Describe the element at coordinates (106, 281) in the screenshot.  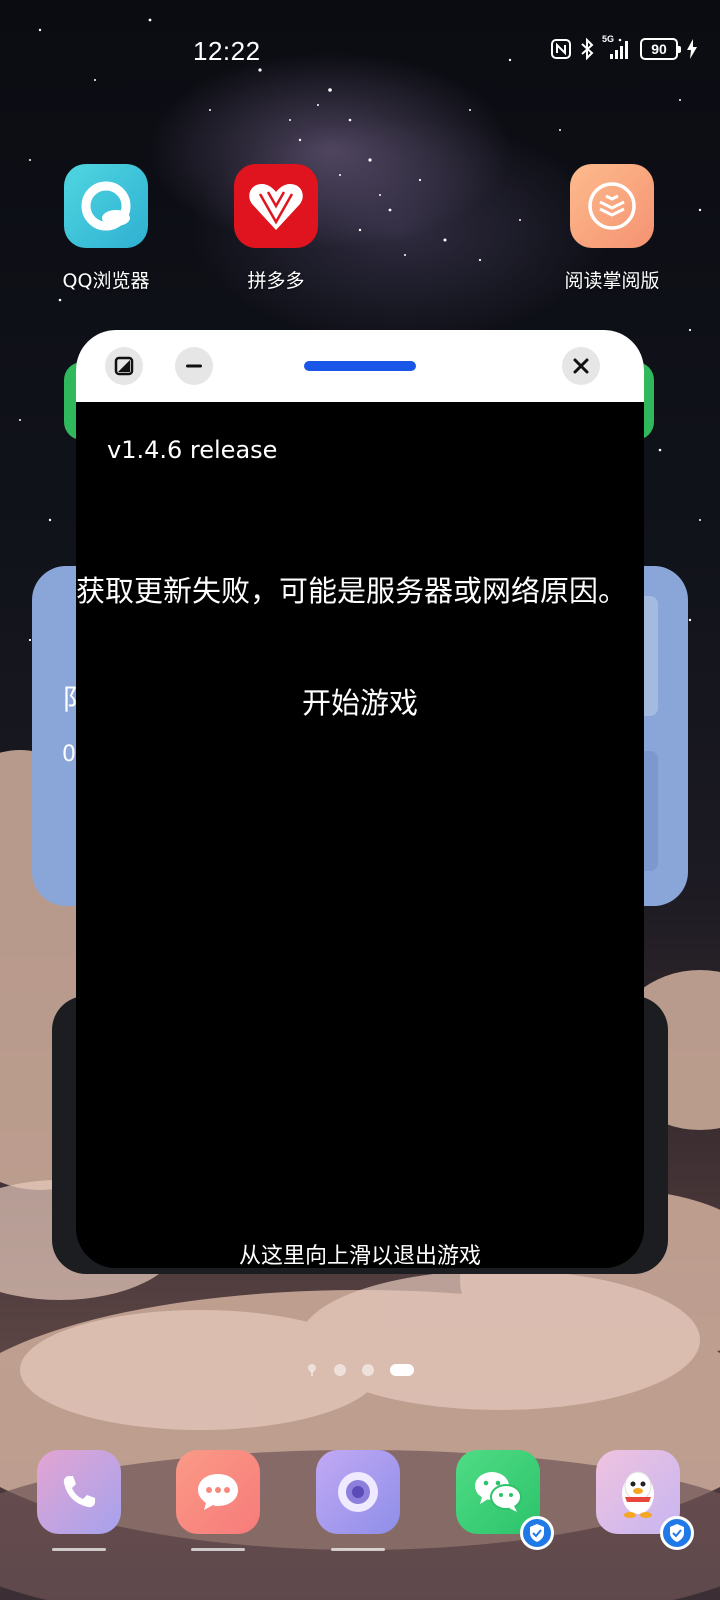
I see `app-label: QQ浏览器` at that location.